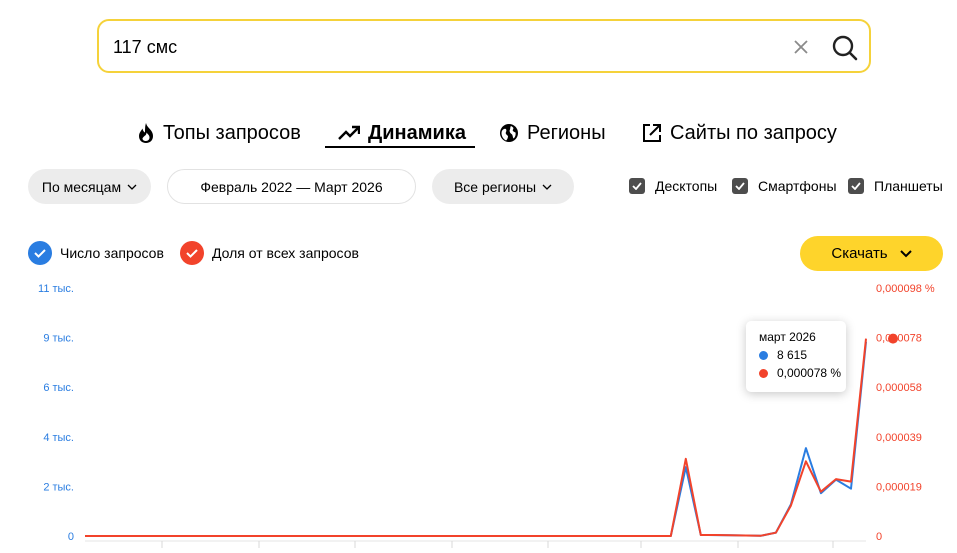  I want to click on checkbox-smartphones: Смартфоны, so click(784, 186).